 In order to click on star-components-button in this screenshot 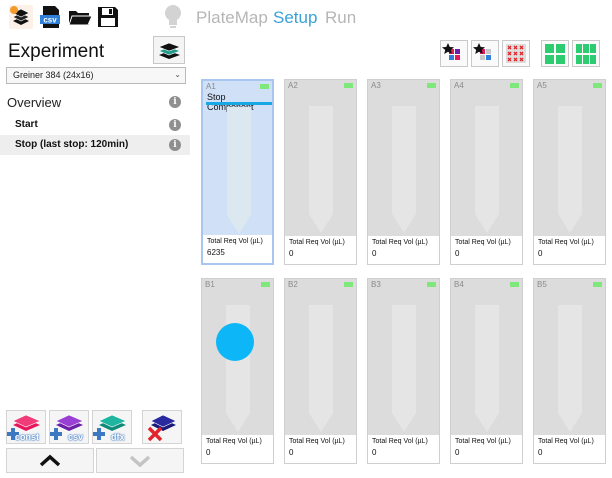, I will do `click(454, 53)`.